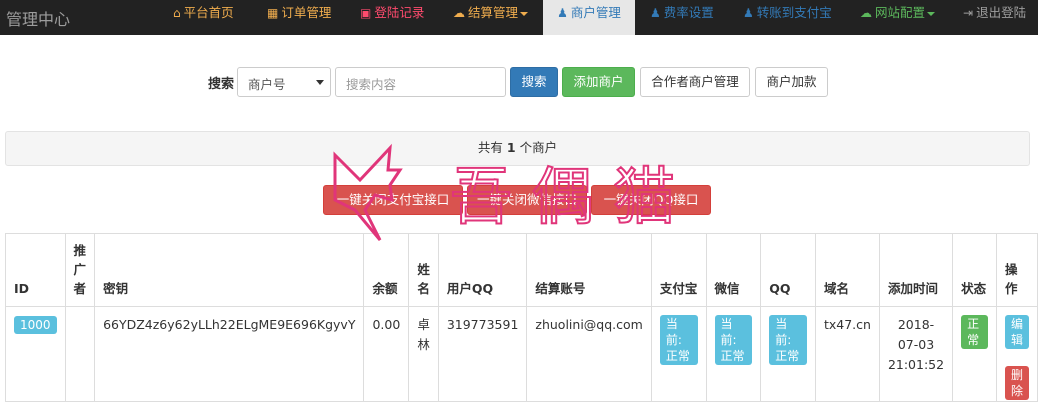 The height and width of the screenshot is (402, 1038). Describe the element at coordinates (595, 12) in the screenshot. I see `nav-merchants-label: 商户管理` at that location.